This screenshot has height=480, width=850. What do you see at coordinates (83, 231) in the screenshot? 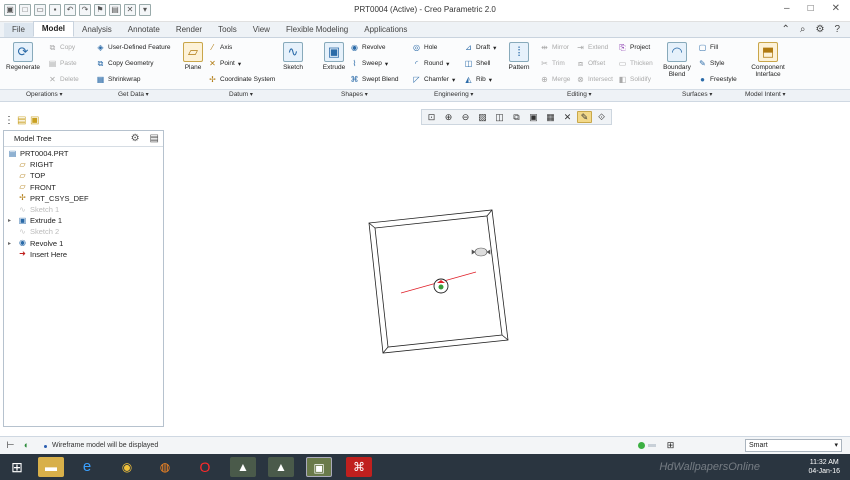
I see `tree-item: ∿ Sketch 2` at bounding box center [83, 231].